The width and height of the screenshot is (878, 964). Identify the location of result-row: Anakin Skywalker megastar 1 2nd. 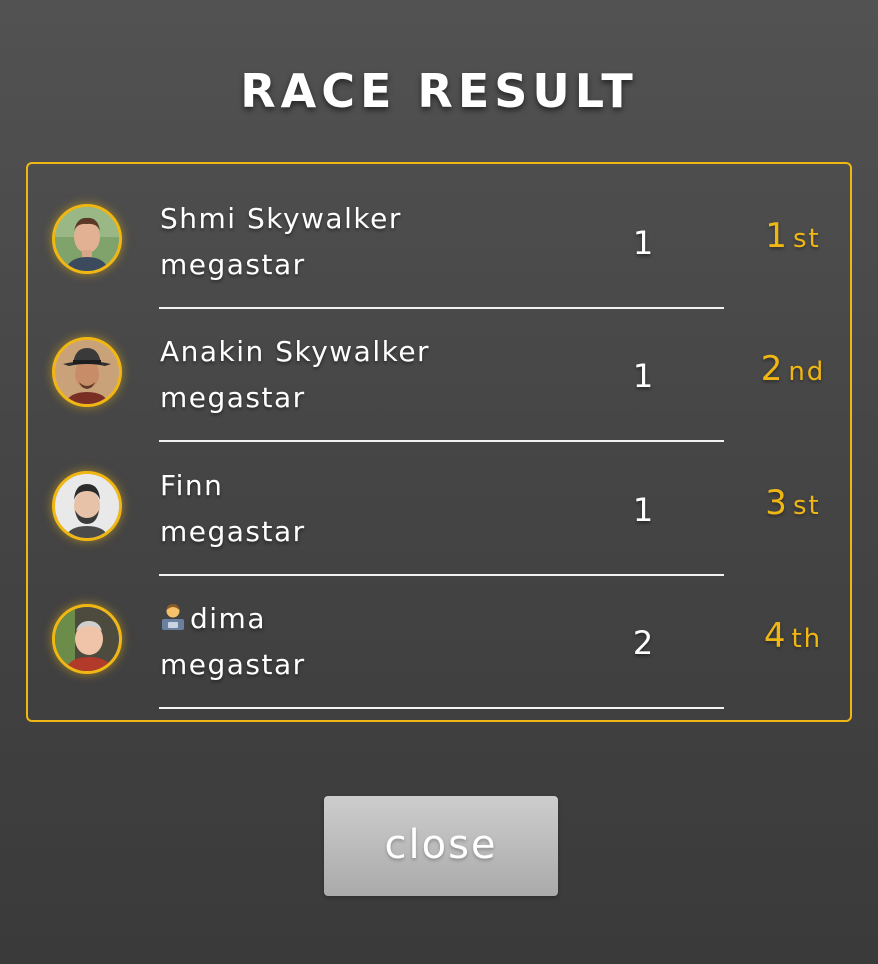
(441, 369).